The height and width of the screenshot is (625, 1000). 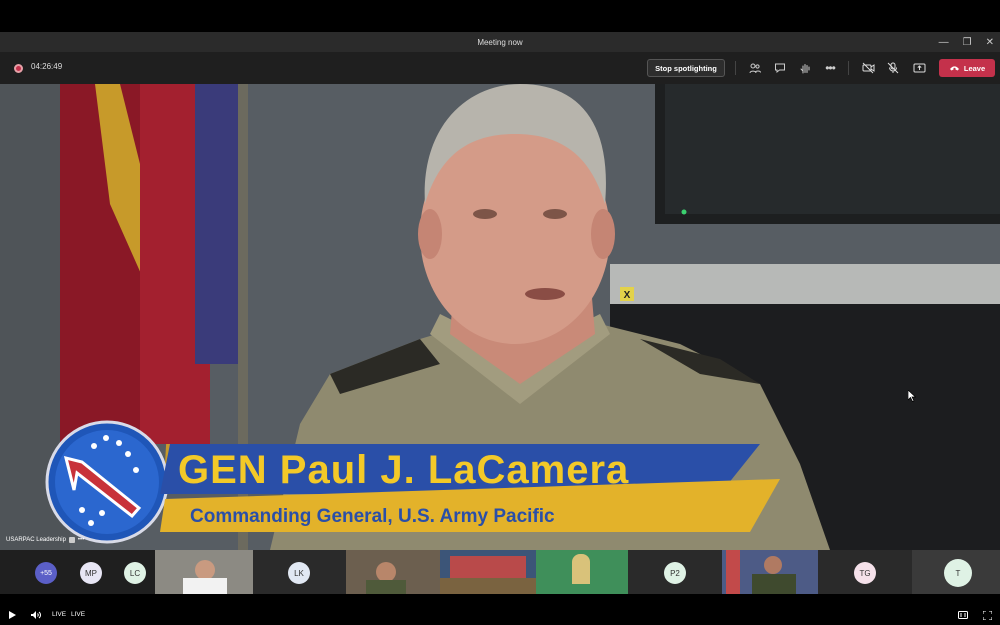 What do you see at coordinates (627, 295) in the screenshot?
I see `flag-tag: X` at bounding box center [627, 295].